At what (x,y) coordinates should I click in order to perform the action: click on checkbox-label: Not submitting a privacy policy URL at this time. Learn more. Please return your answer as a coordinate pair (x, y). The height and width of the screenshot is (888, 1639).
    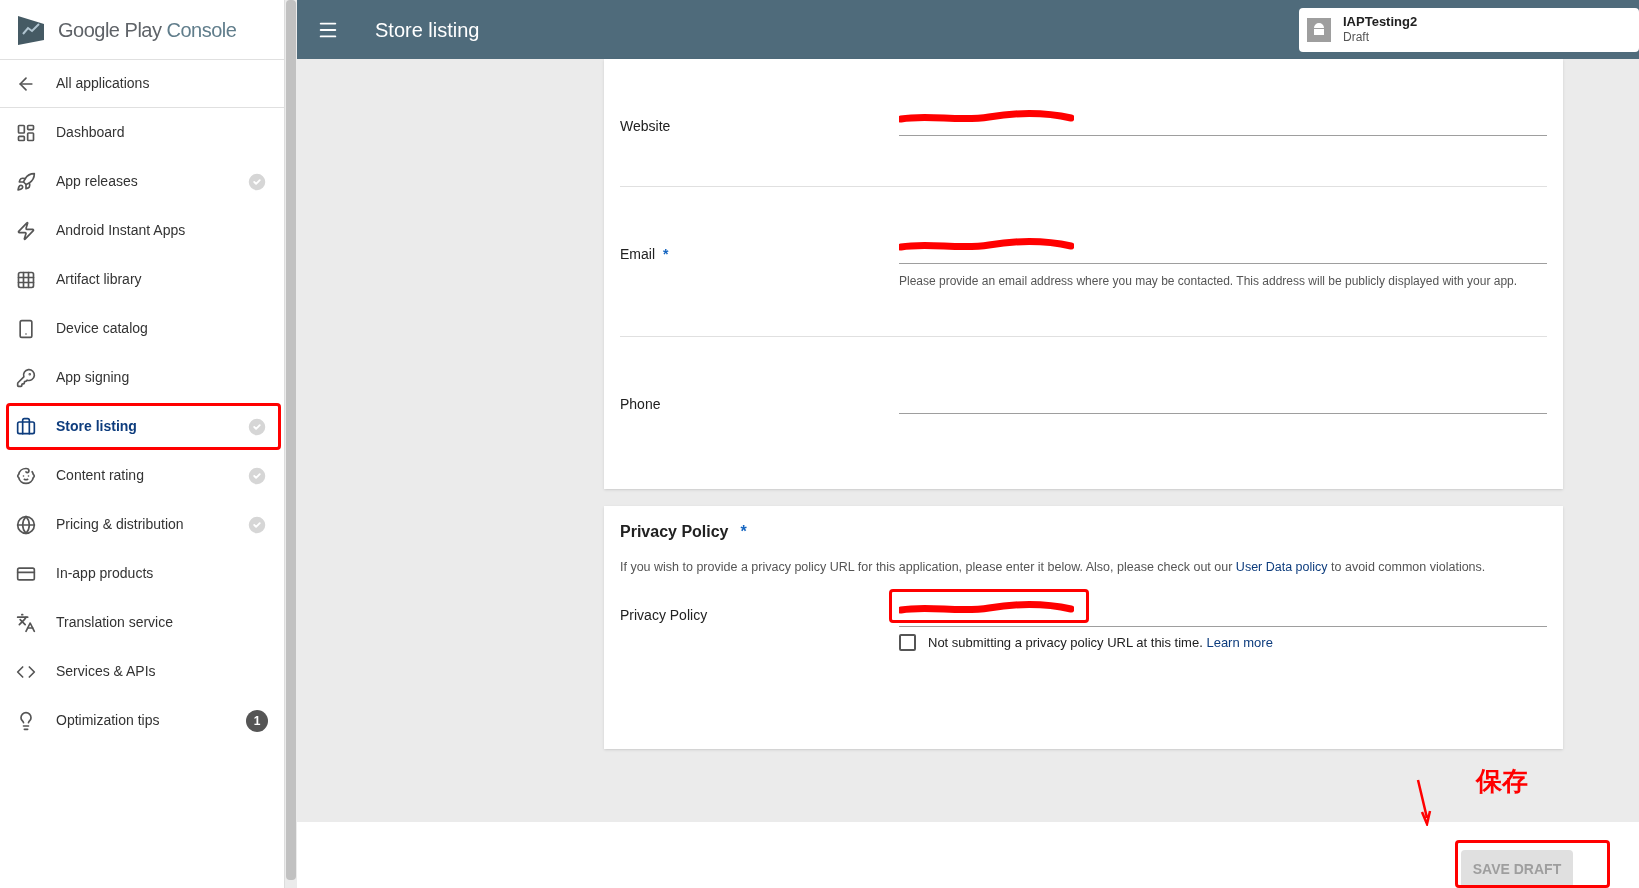
    Looking at the image, I should click on (1100, 642).